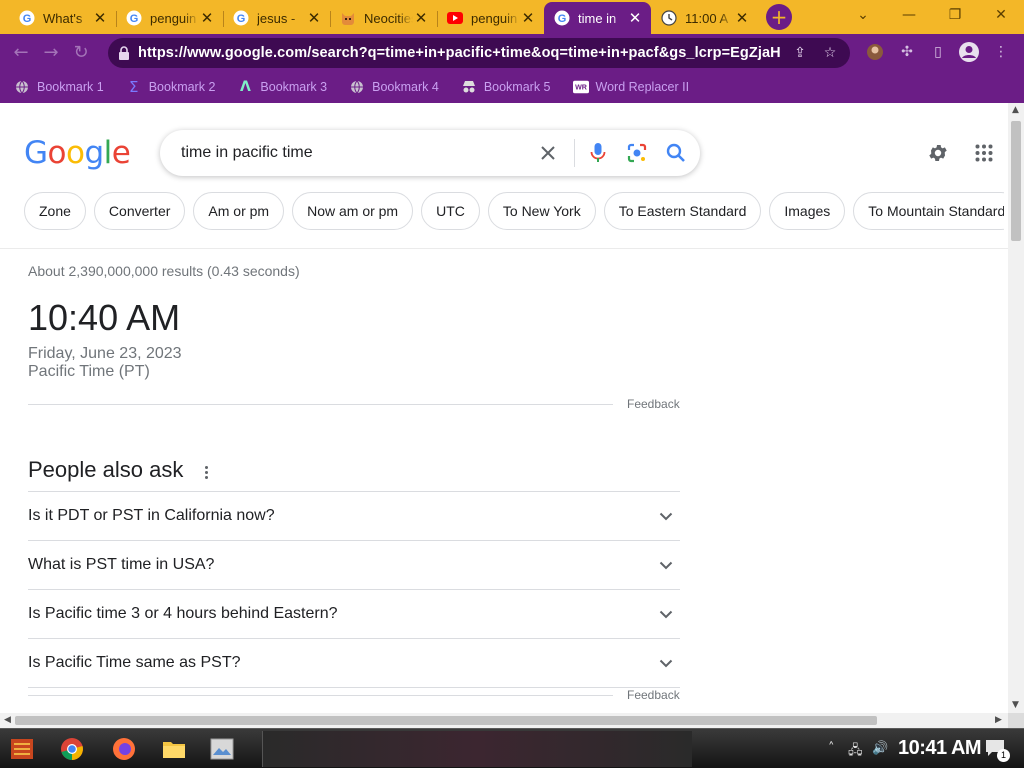 The width and height of the screenshot is (1024, 768). I want to click on google-icon: G, so click(241, 18).